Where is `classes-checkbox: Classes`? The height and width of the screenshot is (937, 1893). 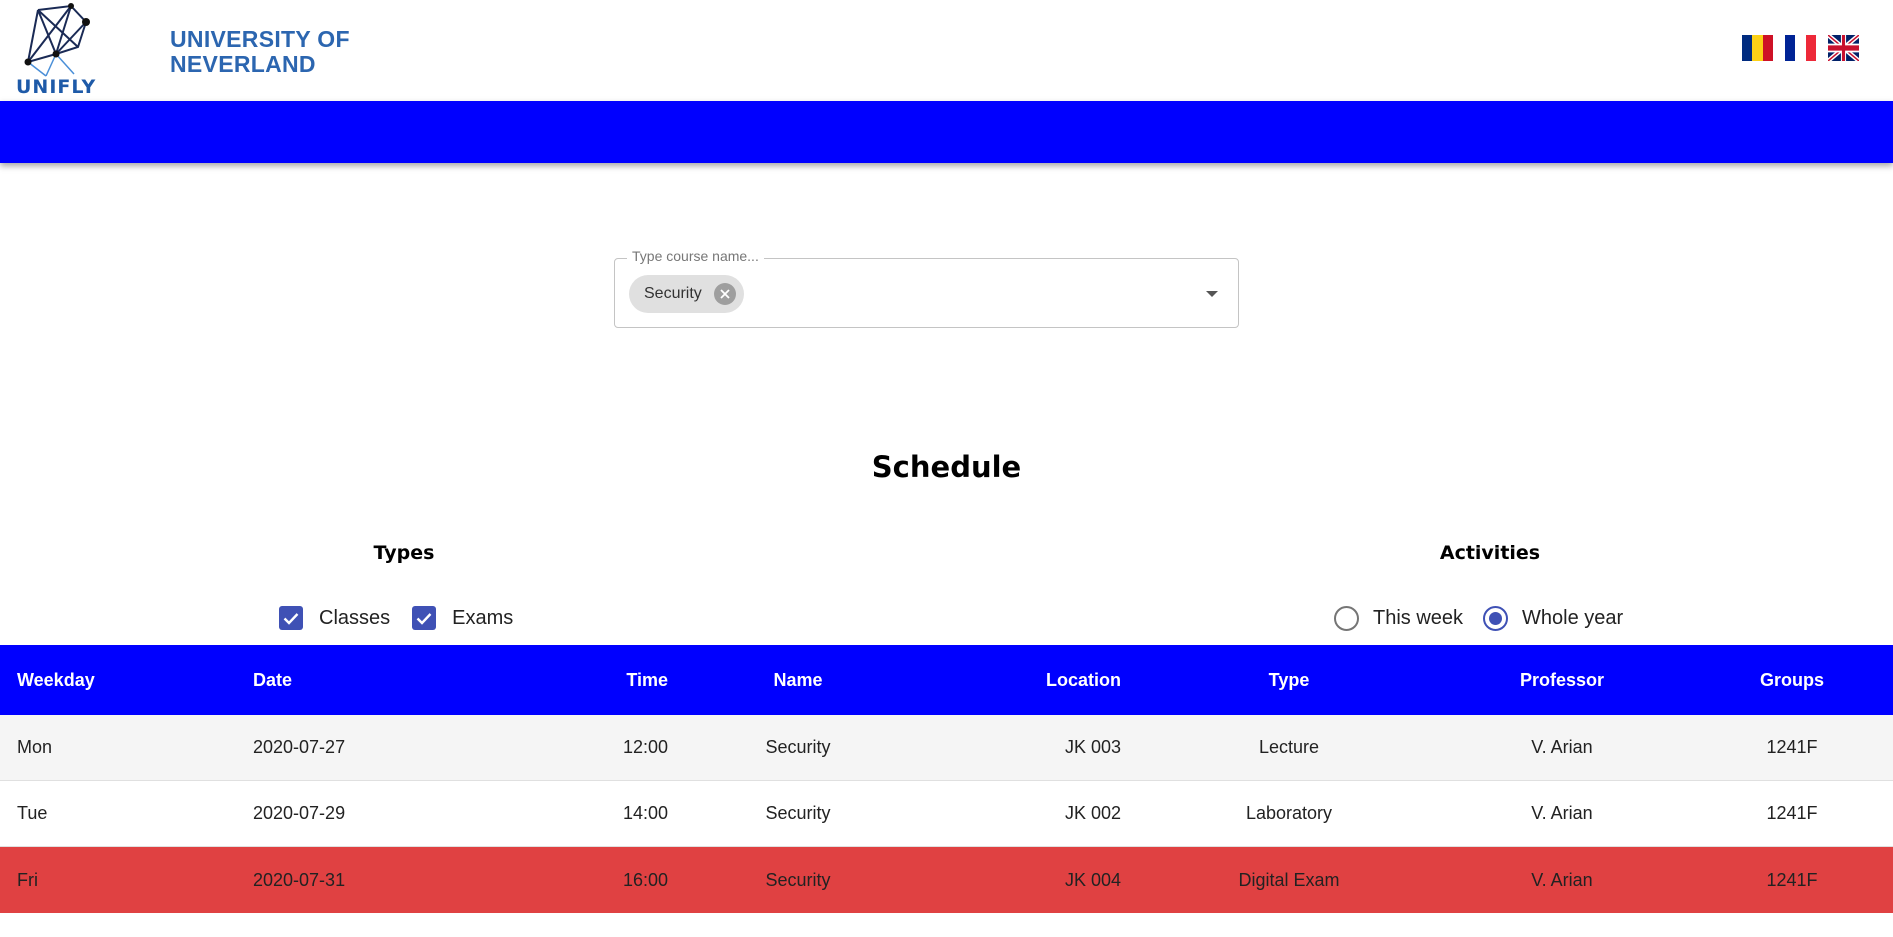 classes-checkbox: Classes is located at coordinates (334, 618).